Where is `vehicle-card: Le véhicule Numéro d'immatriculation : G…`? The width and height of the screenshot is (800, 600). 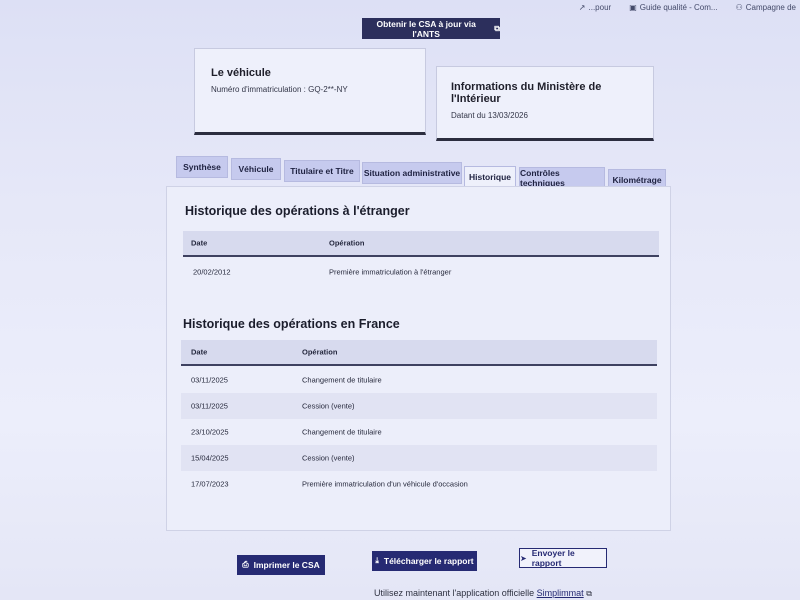 vehicle-card: Le véhicule Numéro d'immatriculation : G… is located at coordinates (310, 91).